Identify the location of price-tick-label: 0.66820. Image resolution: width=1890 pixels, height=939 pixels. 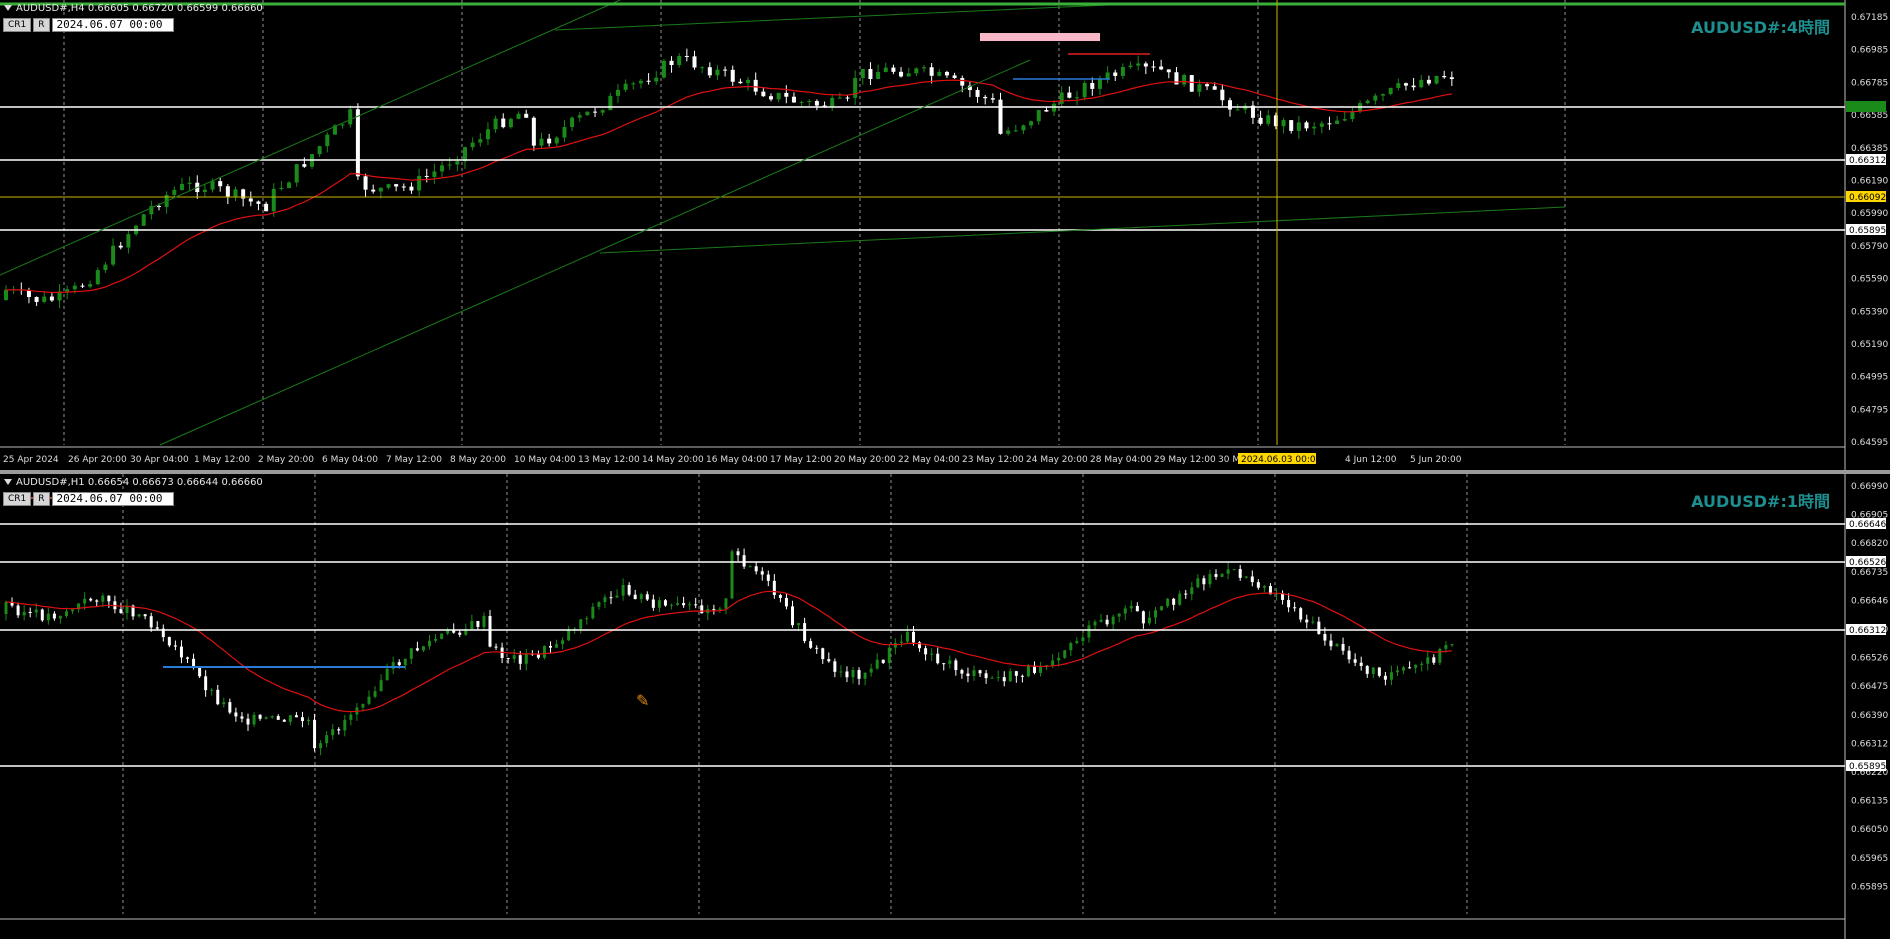
(1869, 544).